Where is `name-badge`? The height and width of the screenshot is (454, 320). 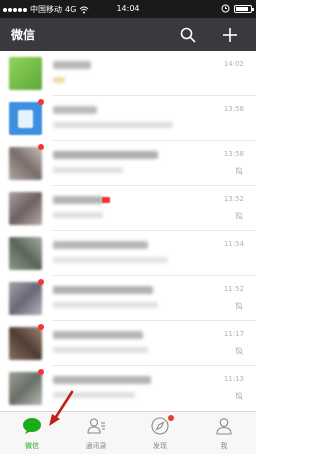
name-badge is located at coordinates (106, 200).